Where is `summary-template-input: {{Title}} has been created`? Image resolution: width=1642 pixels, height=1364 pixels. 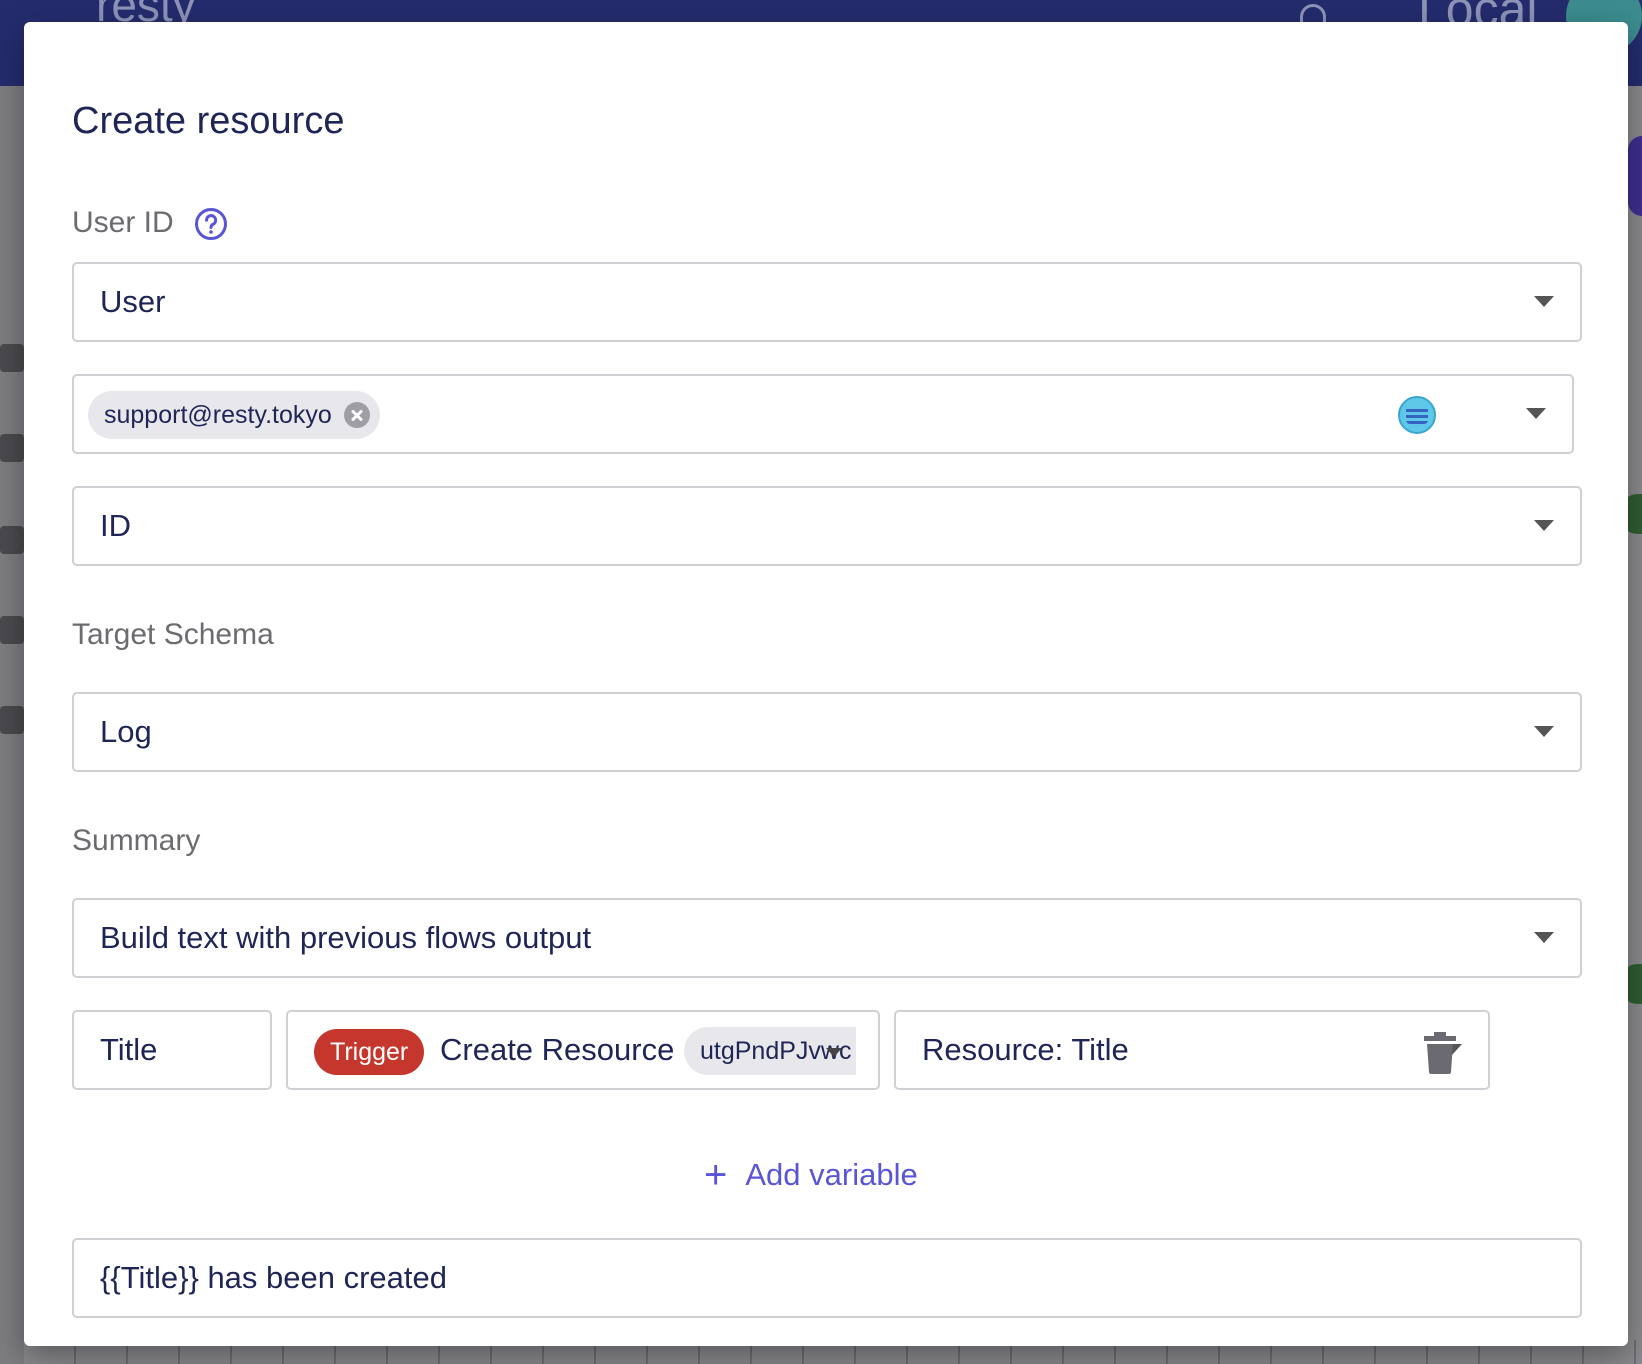 summary-template-input: {{Title}} has been created is located at coordinates (827, 1278).